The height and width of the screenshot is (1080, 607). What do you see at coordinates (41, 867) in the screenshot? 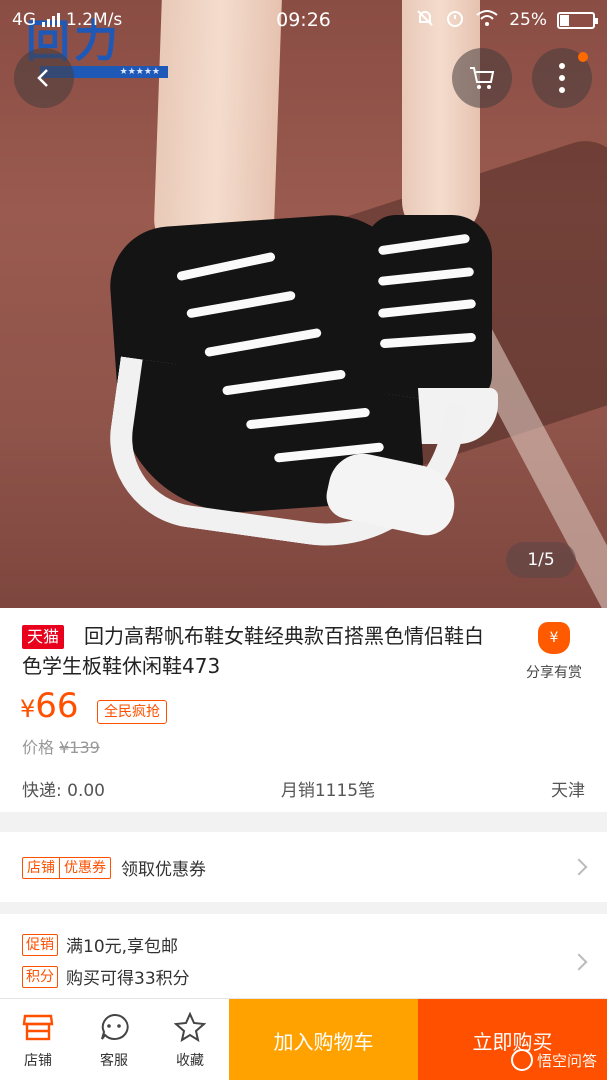
I see `chip-shop: 店铺` at bounding box center [41, 867].